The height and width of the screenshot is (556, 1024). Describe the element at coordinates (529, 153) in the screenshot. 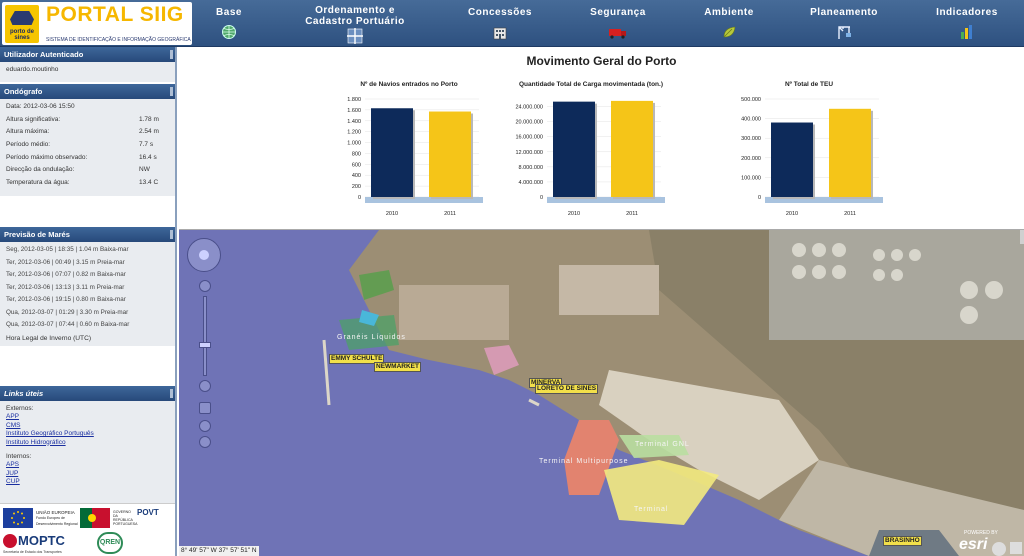

I see `y-tick-label: 12.000.000` at that location.